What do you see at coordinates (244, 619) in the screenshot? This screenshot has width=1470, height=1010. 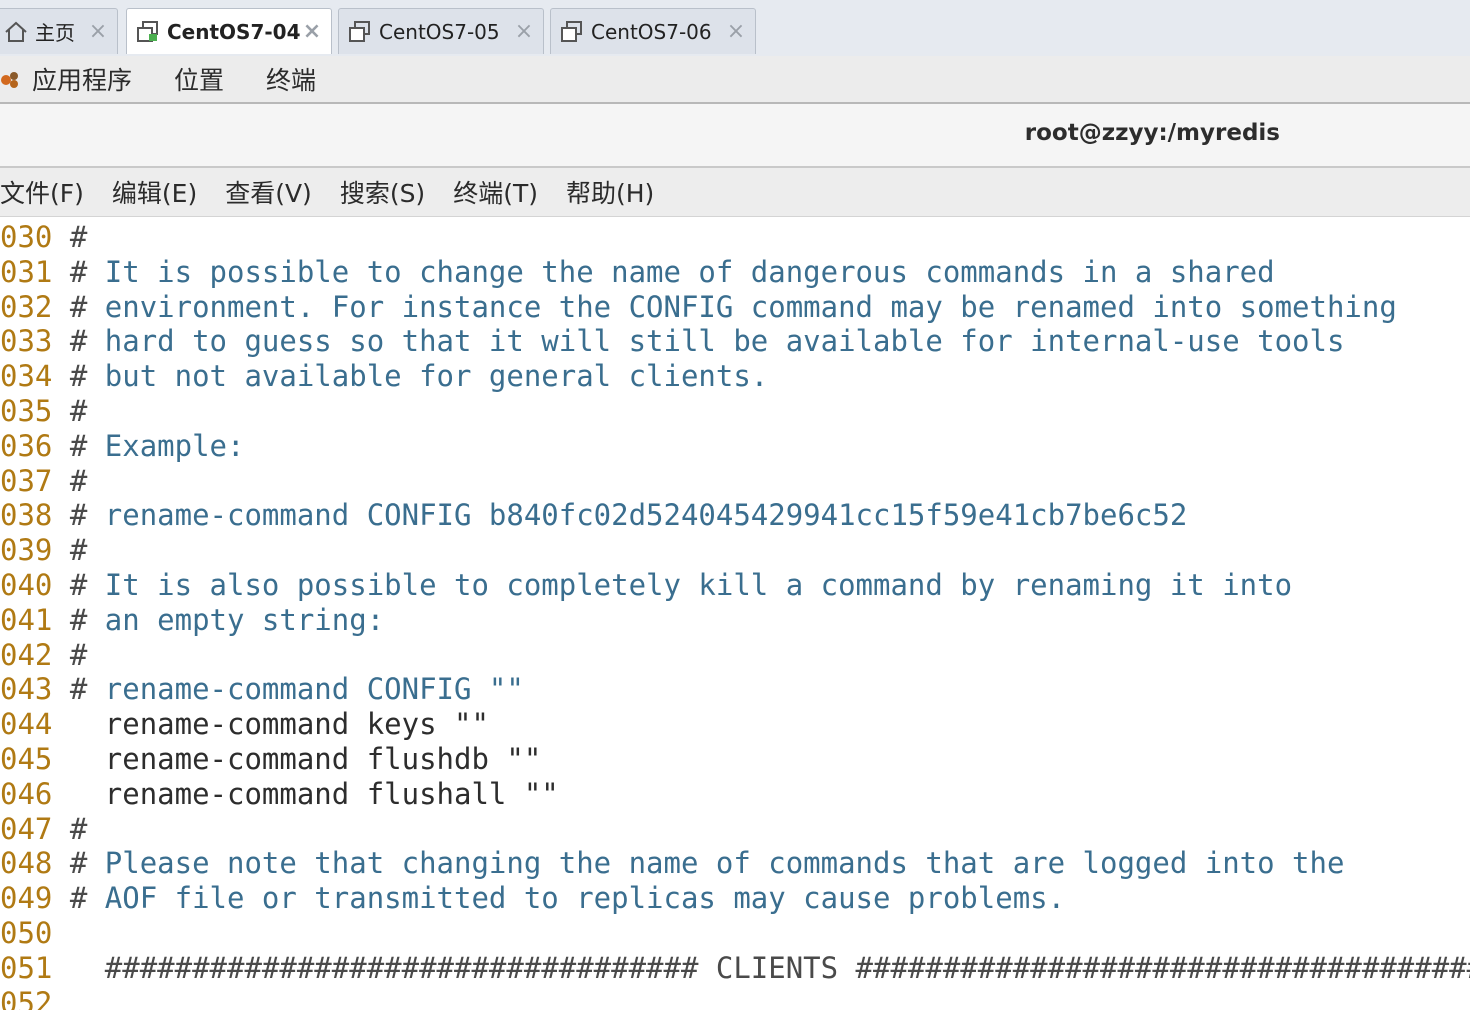 I see `line-text: an empty string:` at bounding box center [244, 619].